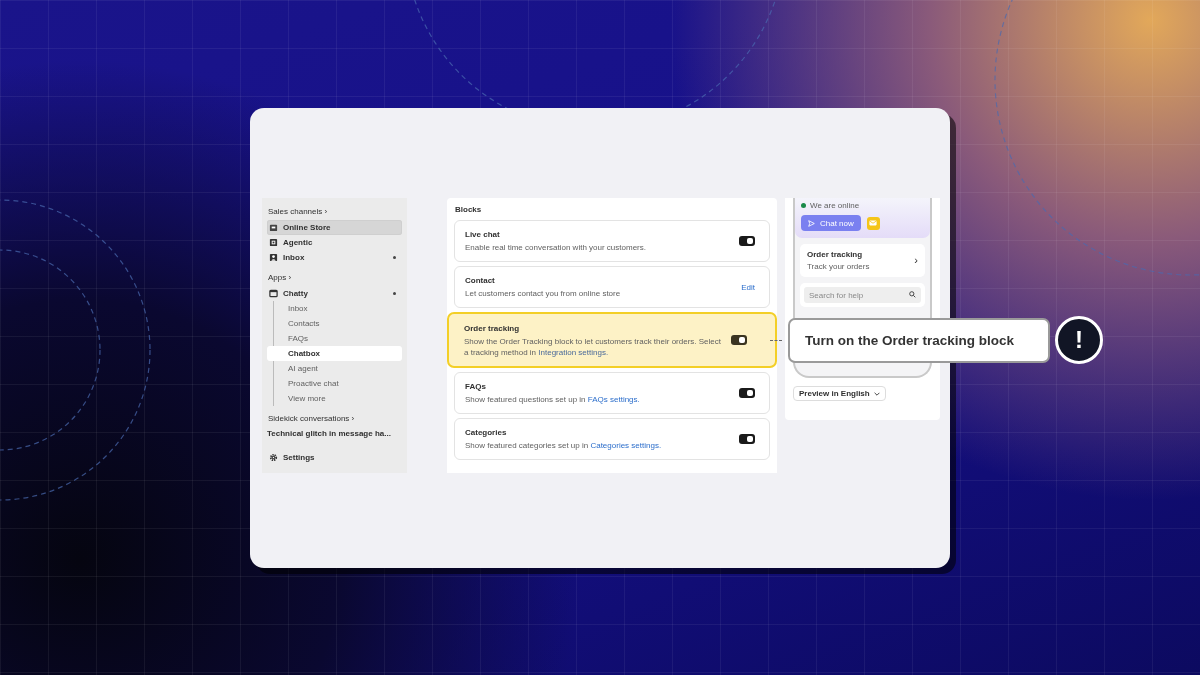 This screenshot has width=1200, height=675. Describe the element at coordinates (273, 293) in the screenshot. I see `window-icon` at that location.